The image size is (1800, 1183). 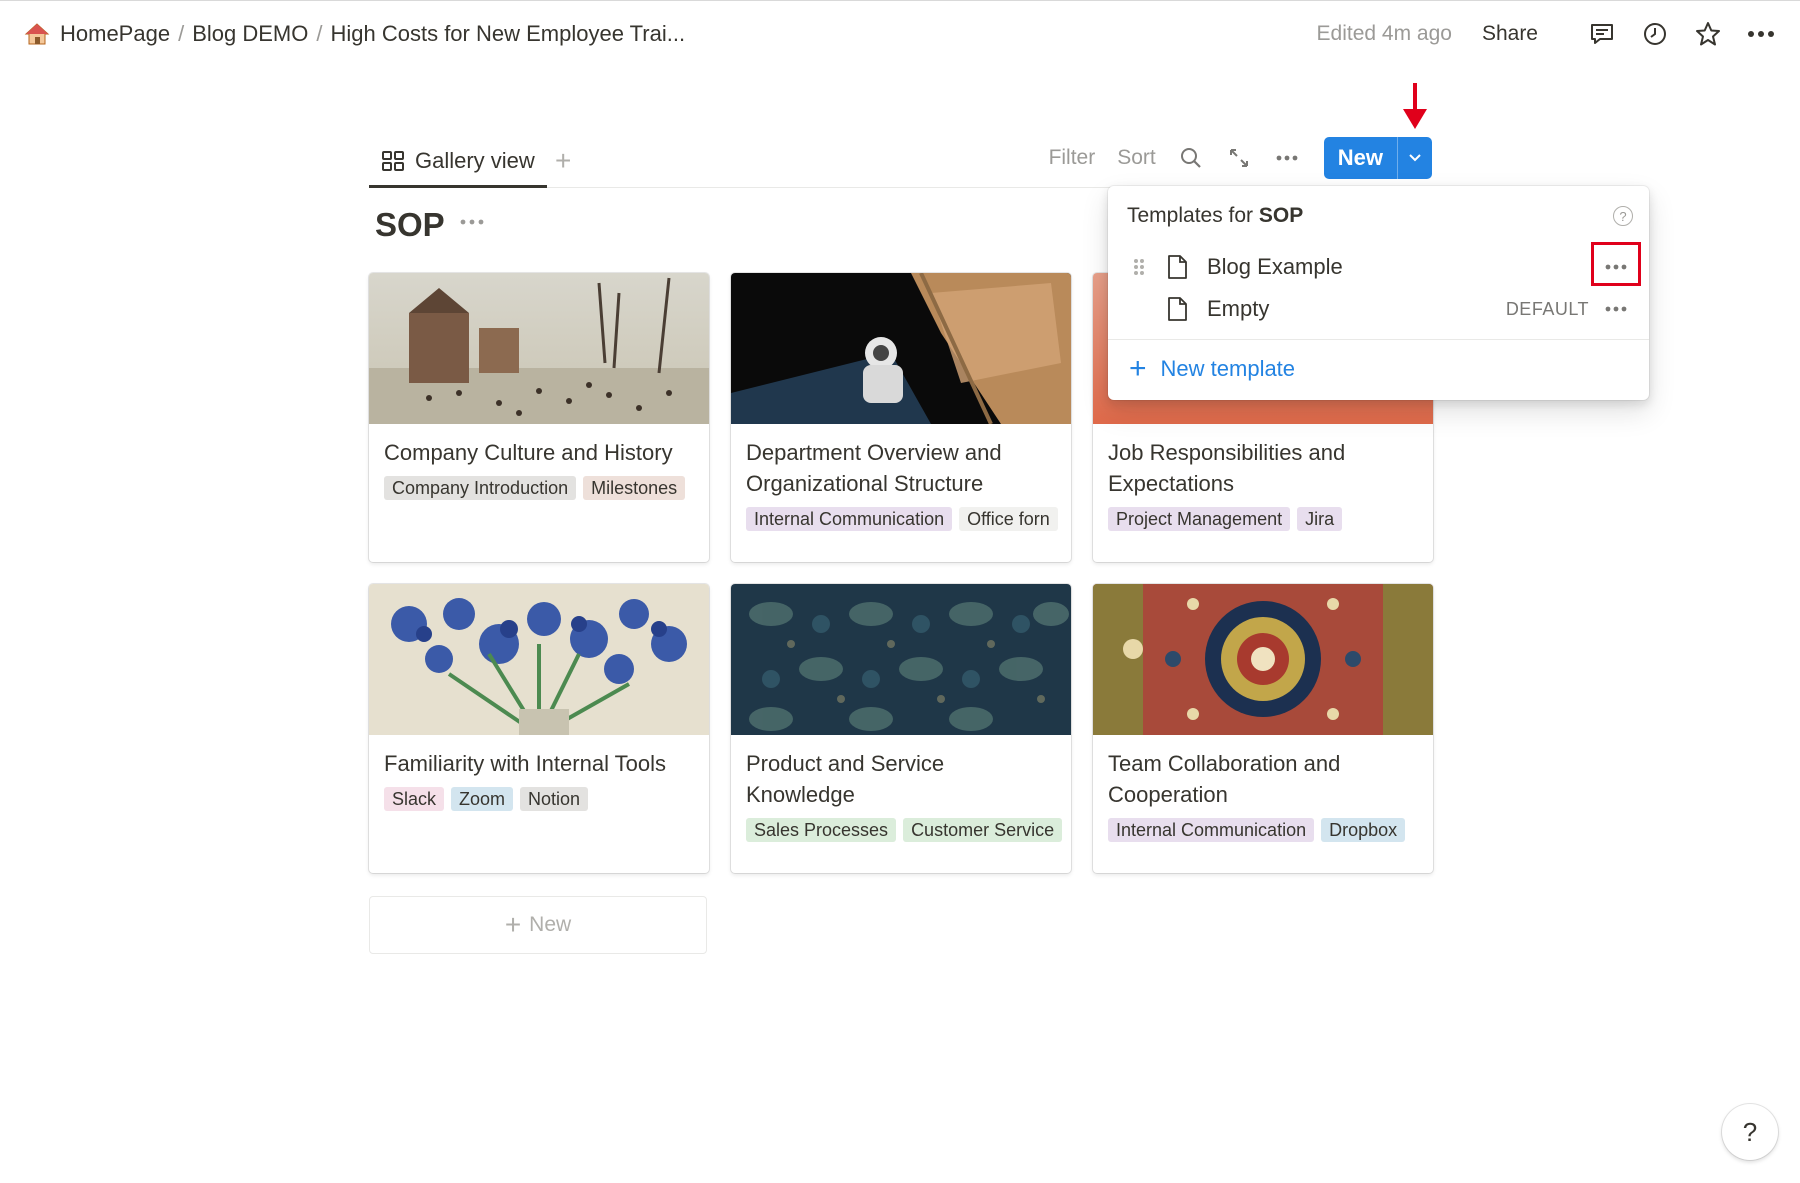 I want to click on add-new-card-button: + New, so click(x=538, y=925).